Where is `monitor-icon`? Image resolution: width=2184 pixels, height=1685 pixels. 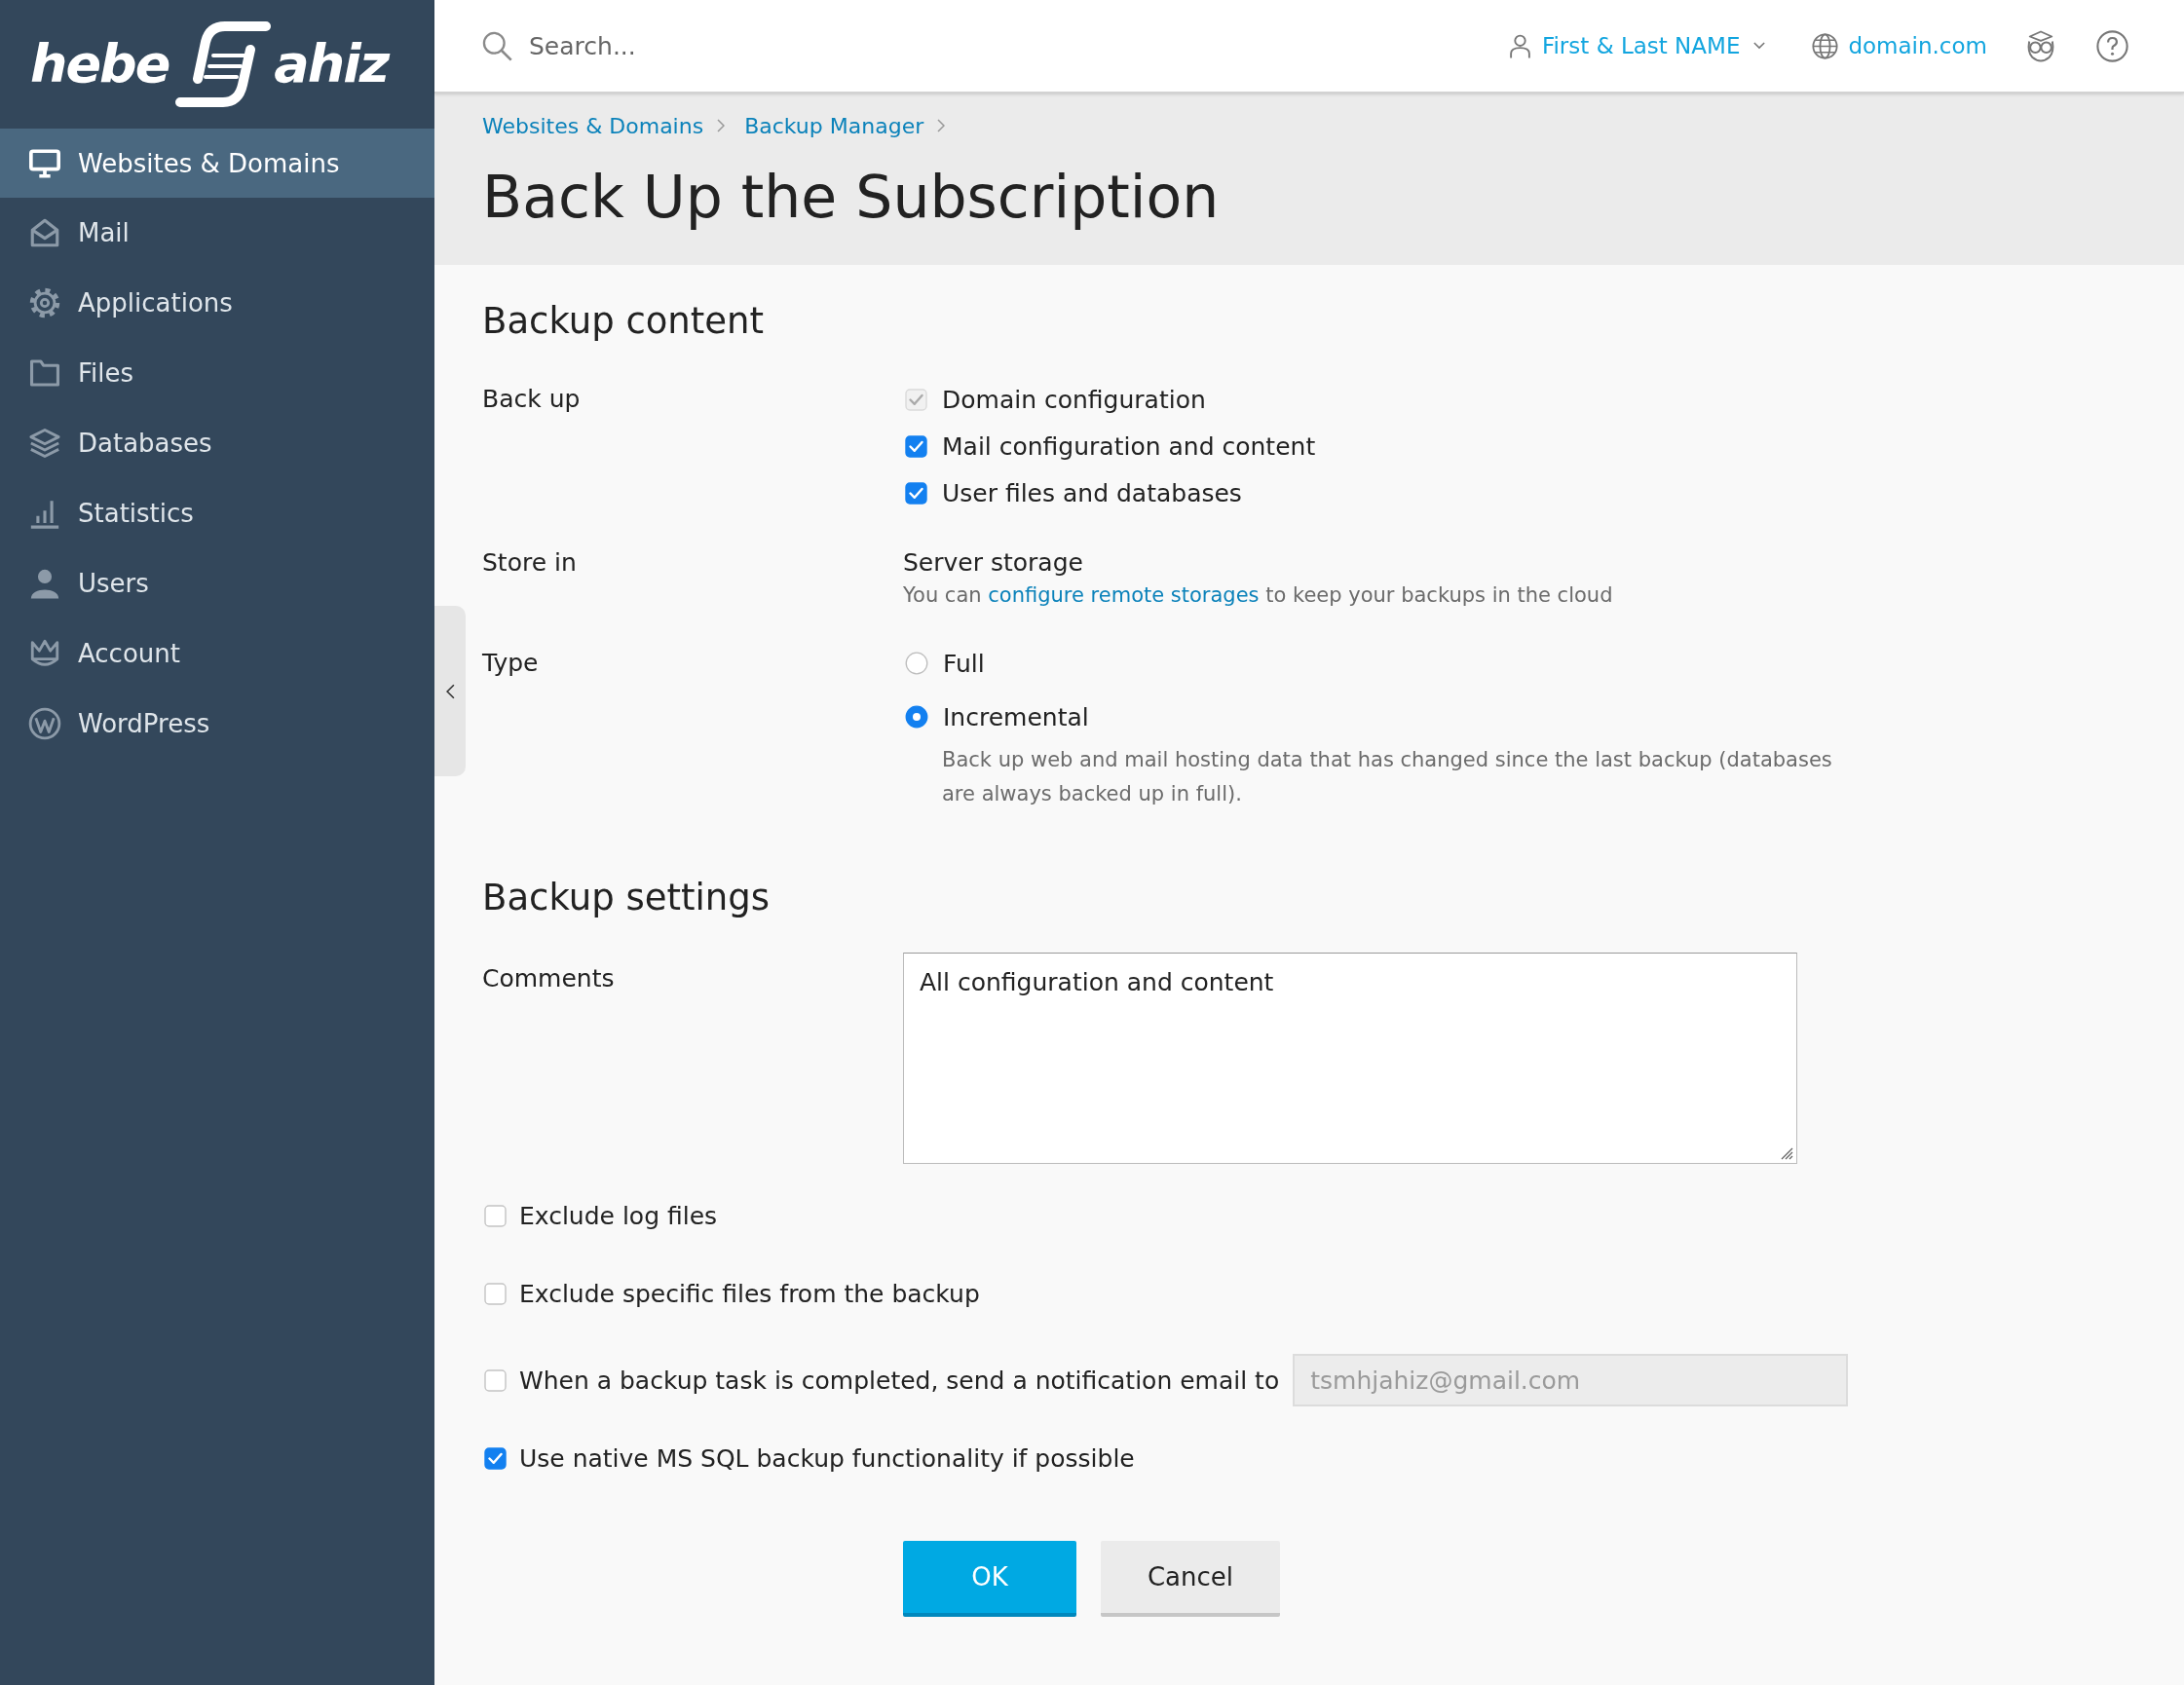
monitor-icon is located at coordinates (44, 163).